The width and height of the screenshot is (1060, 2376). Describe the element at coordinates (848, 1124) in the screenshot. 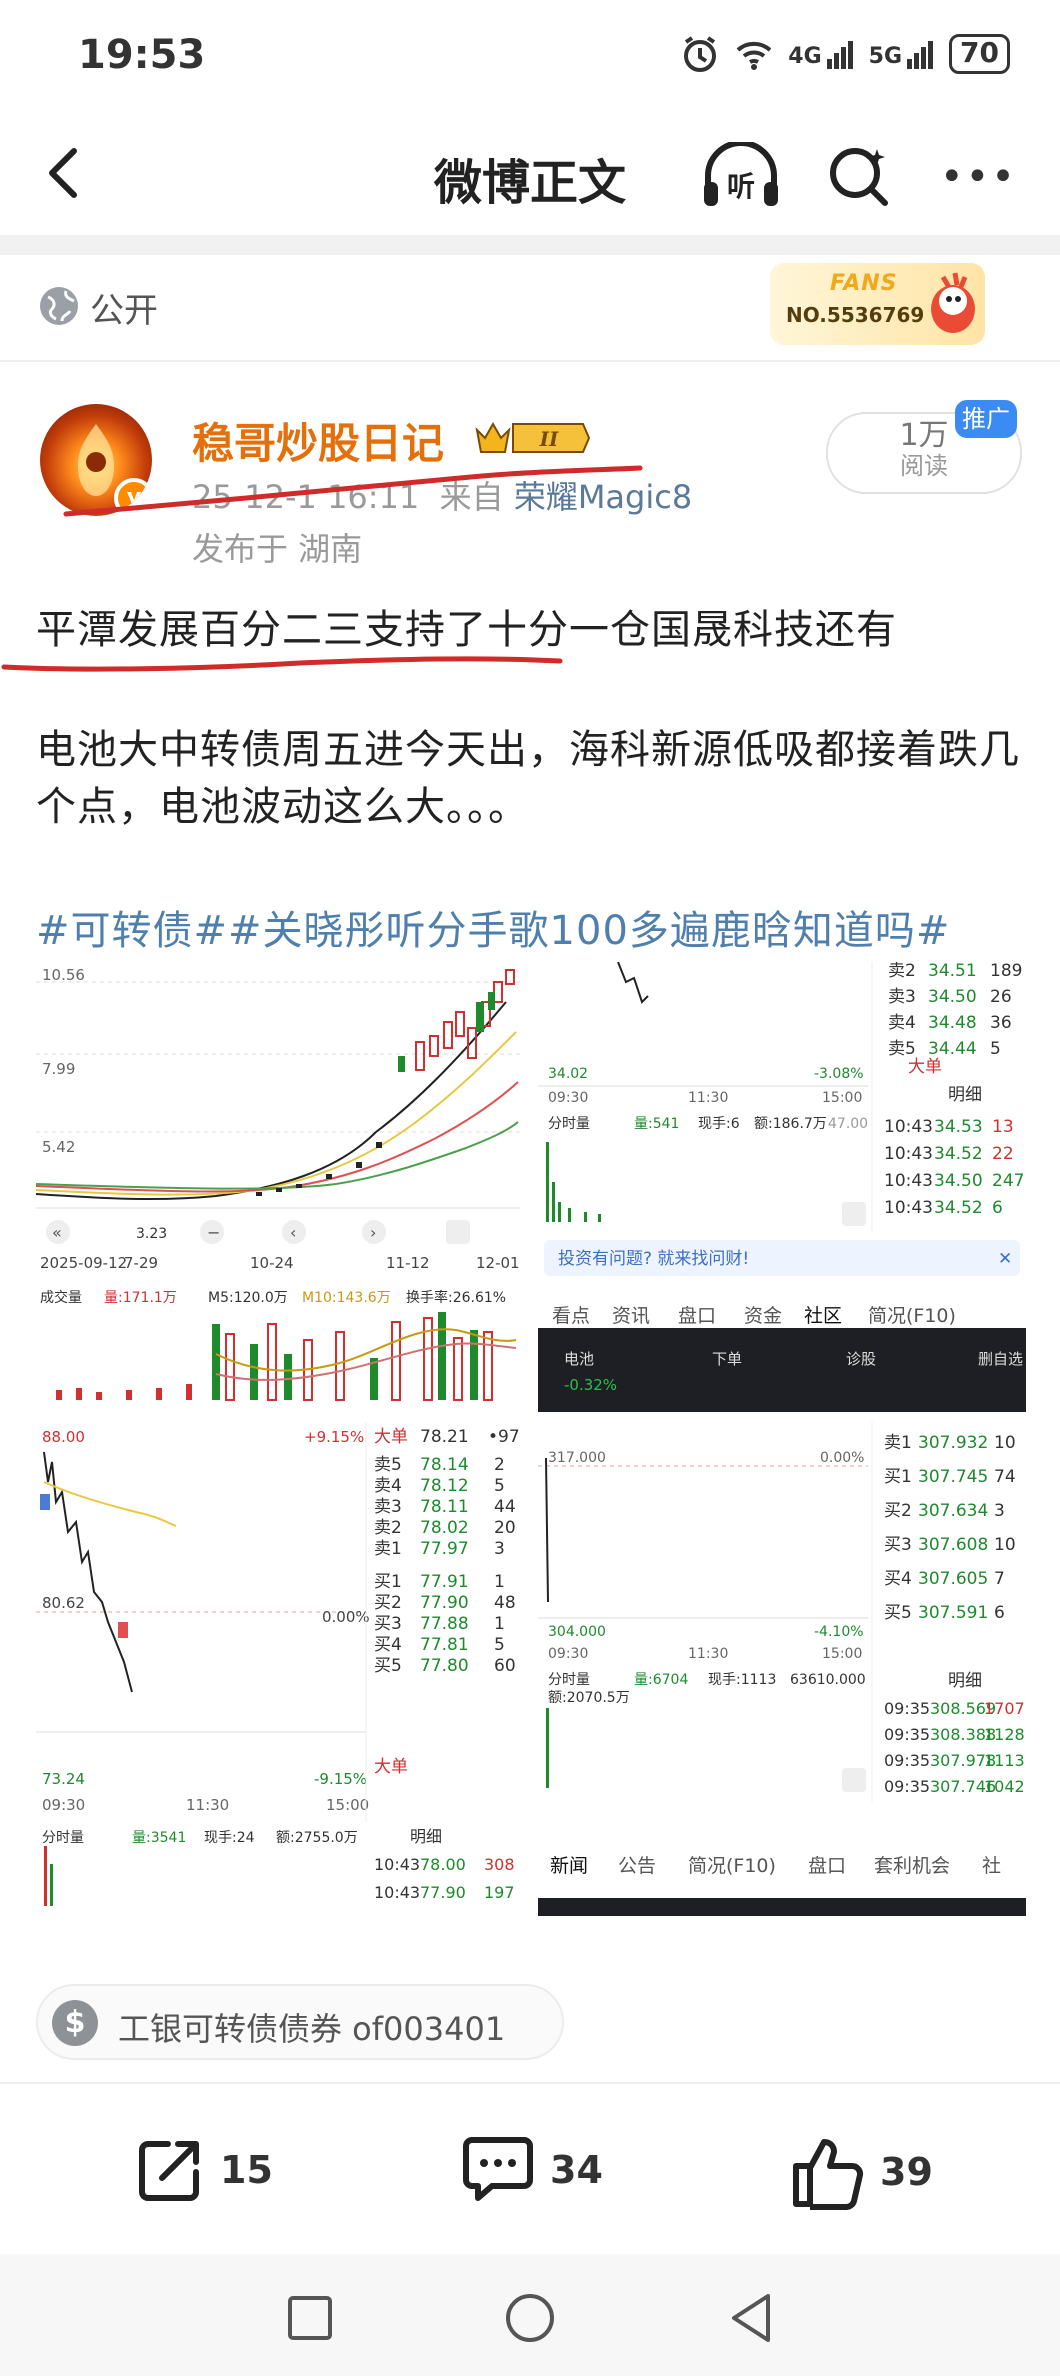

I see `p2-amount2: 47.00` at that location.